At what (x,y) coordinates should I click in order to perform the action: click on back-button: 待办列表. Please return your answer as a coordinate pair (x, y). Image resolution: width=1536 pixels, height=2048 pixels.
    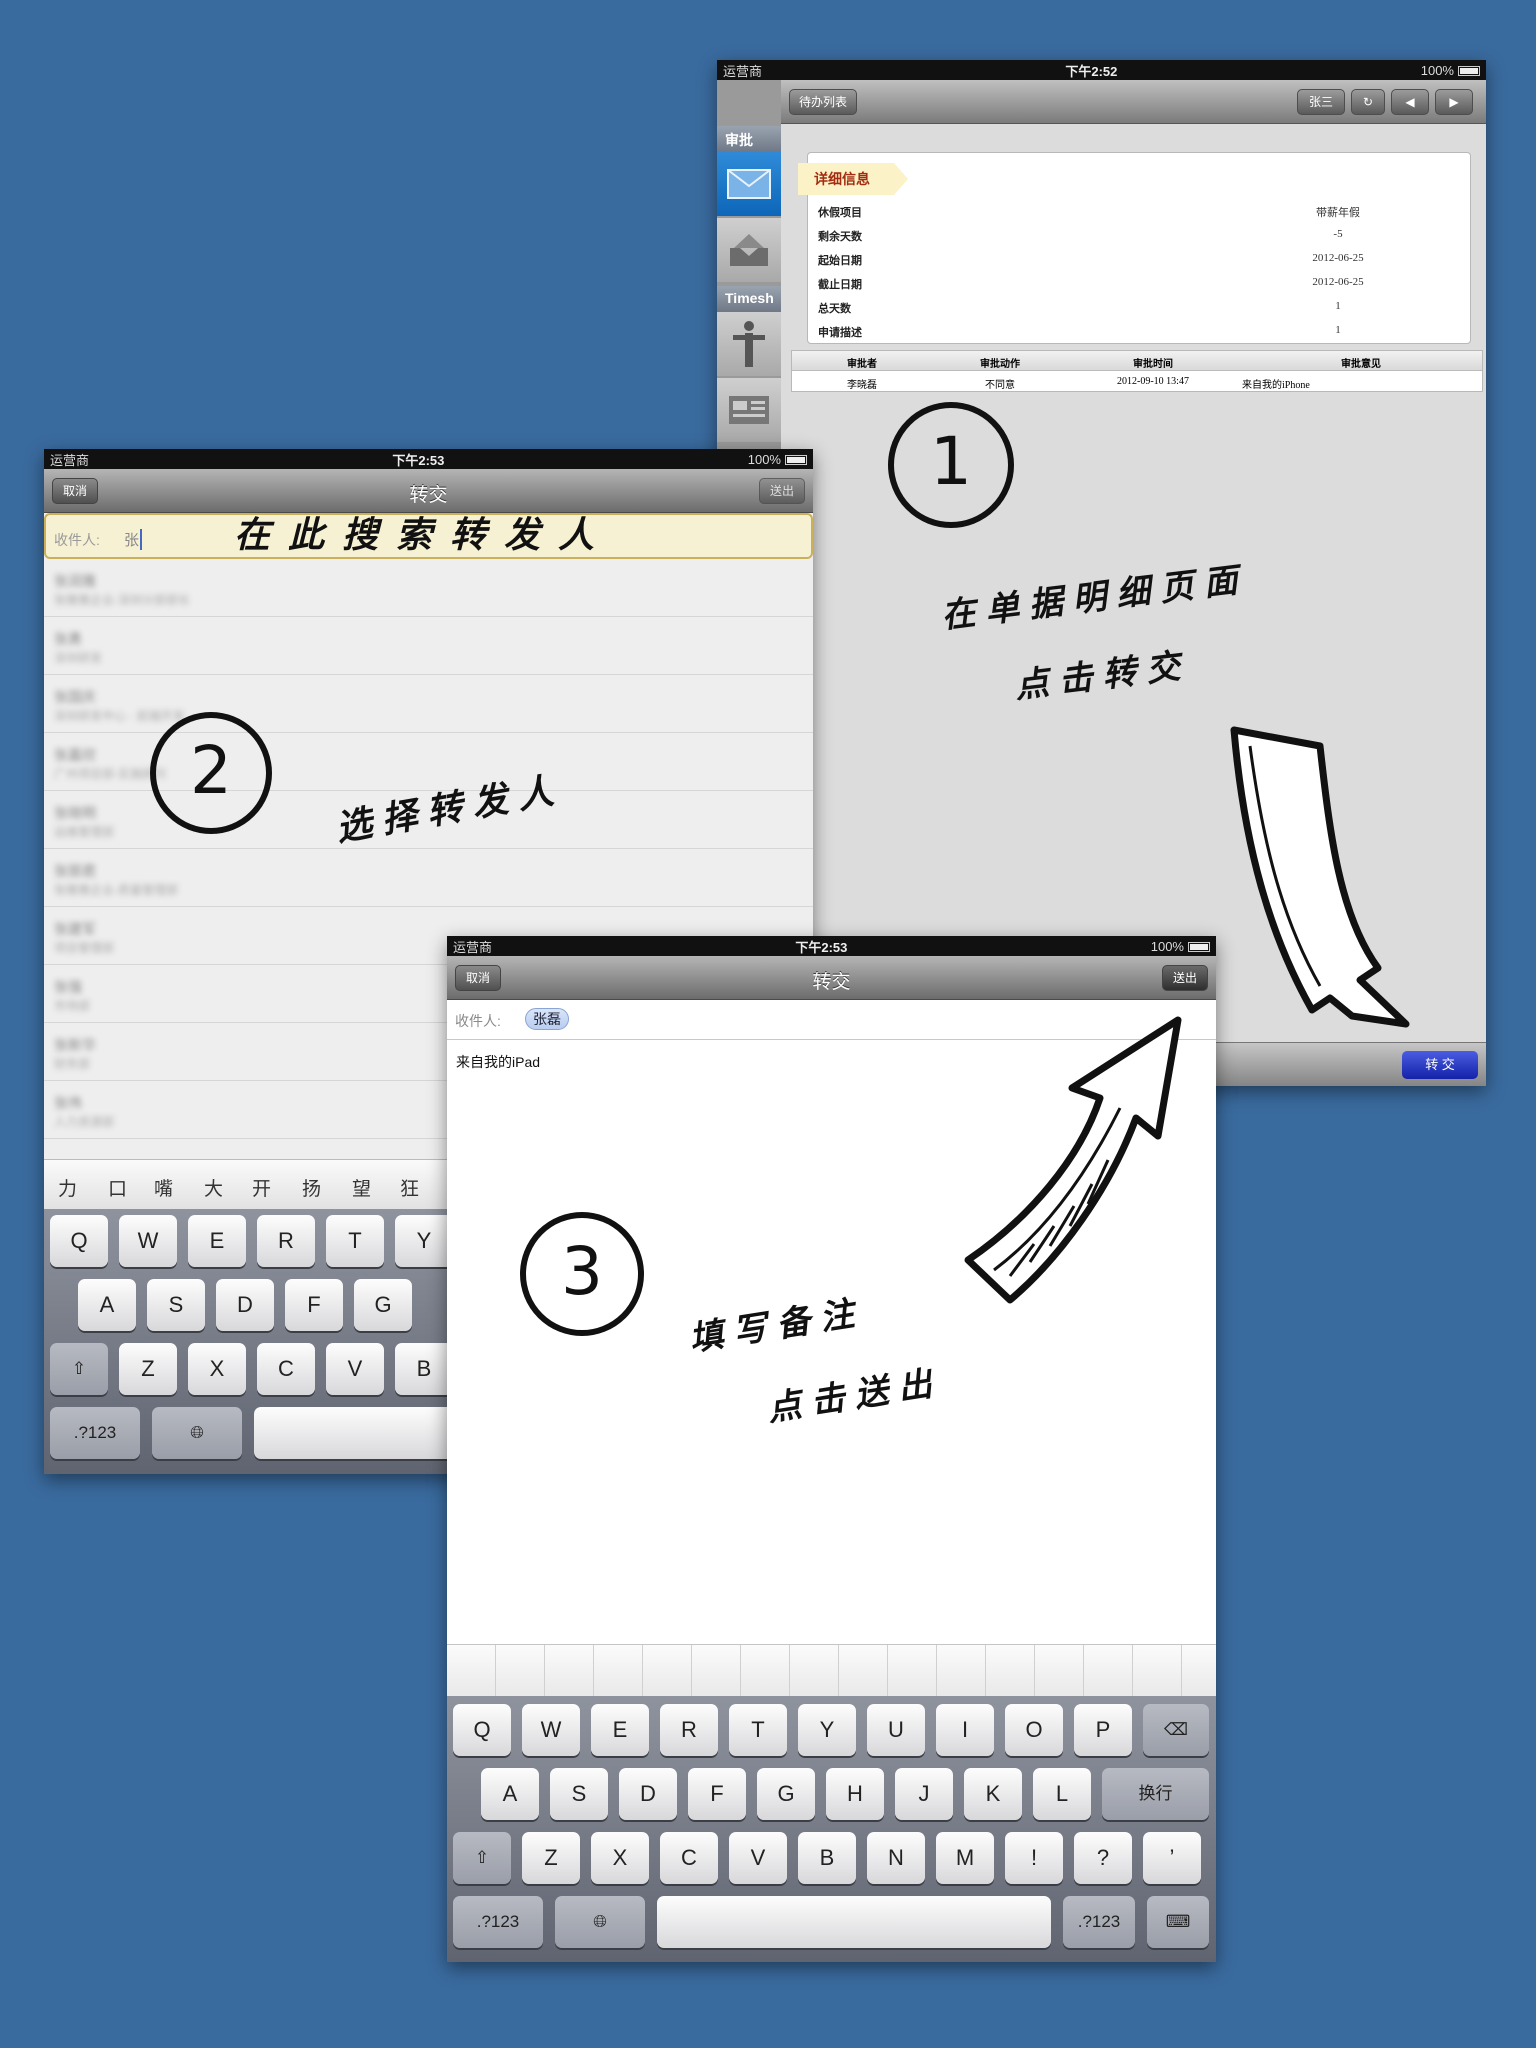
    Looking at the image, I should click on (823, 102).